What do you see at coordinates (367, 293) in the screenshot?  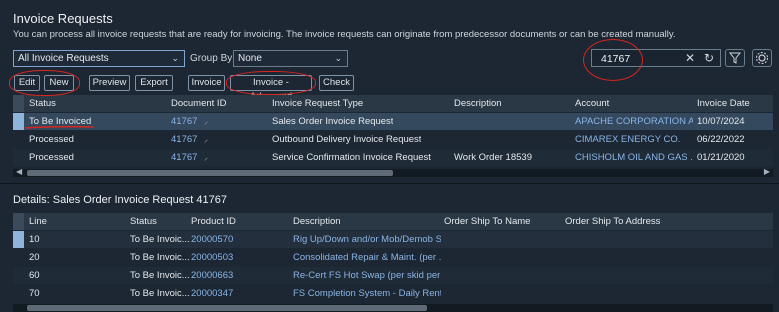 I see `description-link: FS Completion System - Daily Rental` at bounding box center [367, 293].